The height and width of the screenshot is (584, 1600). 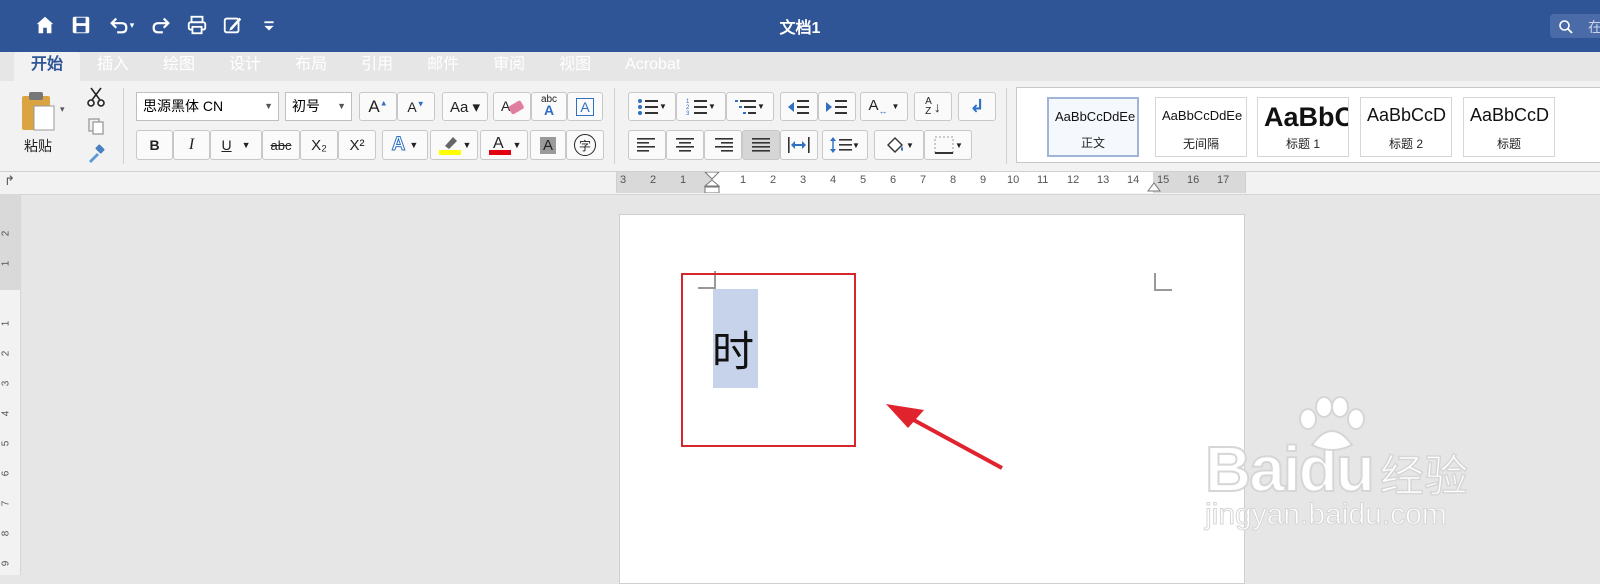 What do you see at coordinates (123, 126) in the screenshot?
I see `group-separator` at bounding box center [123, 126].